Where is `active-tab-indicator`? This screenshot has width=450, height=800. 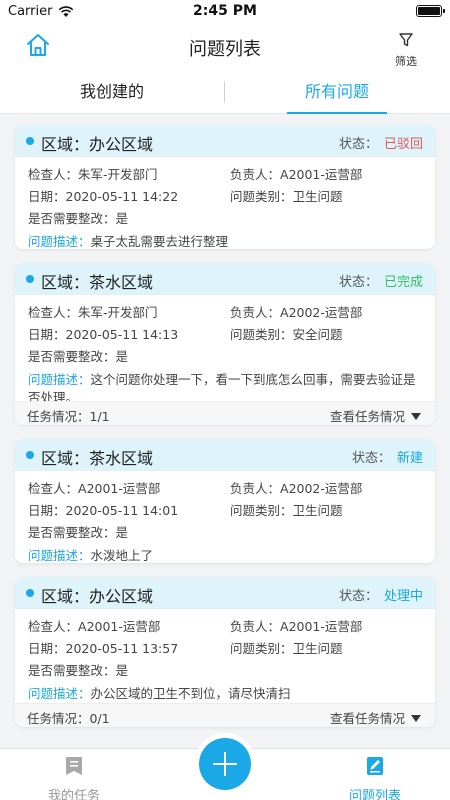
active-tab-indicator is located at coordinates (337, 113).